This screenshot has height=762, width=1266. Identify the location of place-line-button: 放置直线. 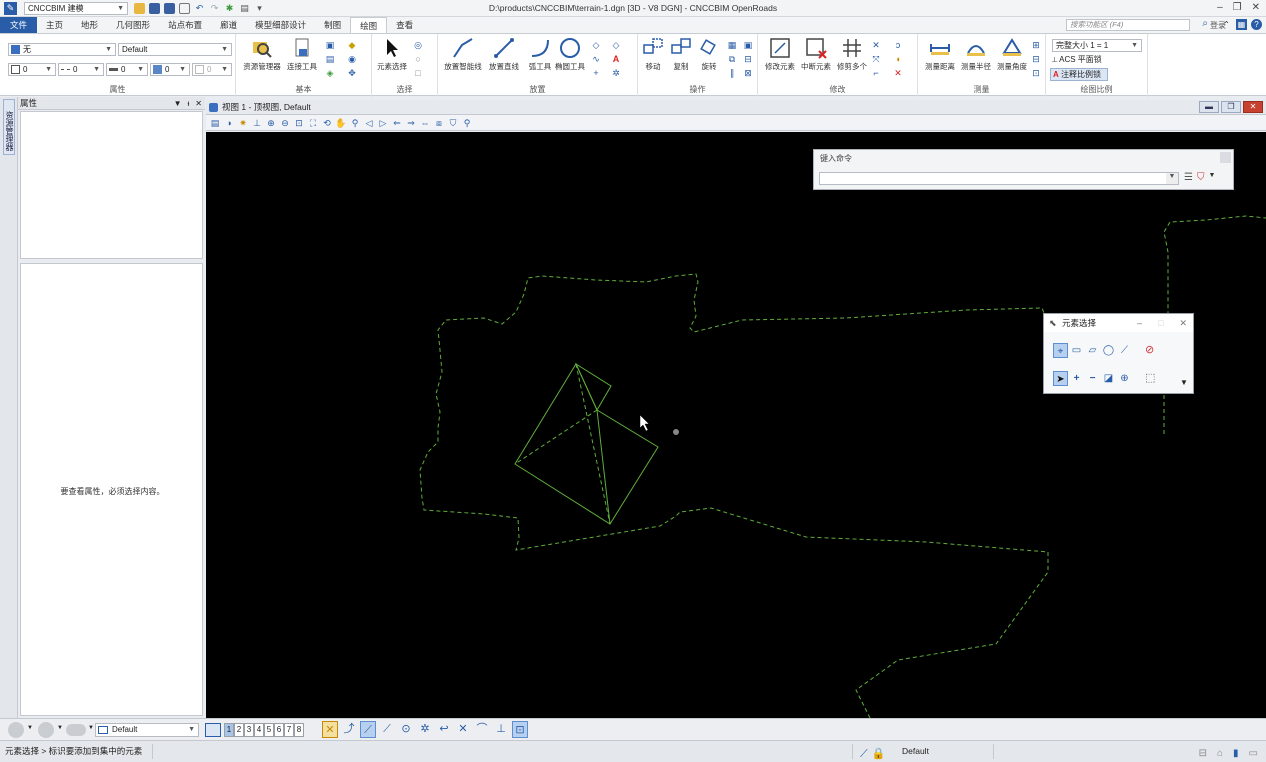
(504, 59).